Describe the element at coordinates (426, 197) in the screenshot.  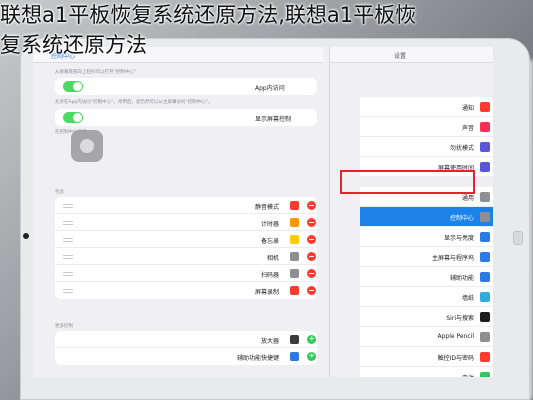
I see `sidebar-item-general: 通用` at that location.